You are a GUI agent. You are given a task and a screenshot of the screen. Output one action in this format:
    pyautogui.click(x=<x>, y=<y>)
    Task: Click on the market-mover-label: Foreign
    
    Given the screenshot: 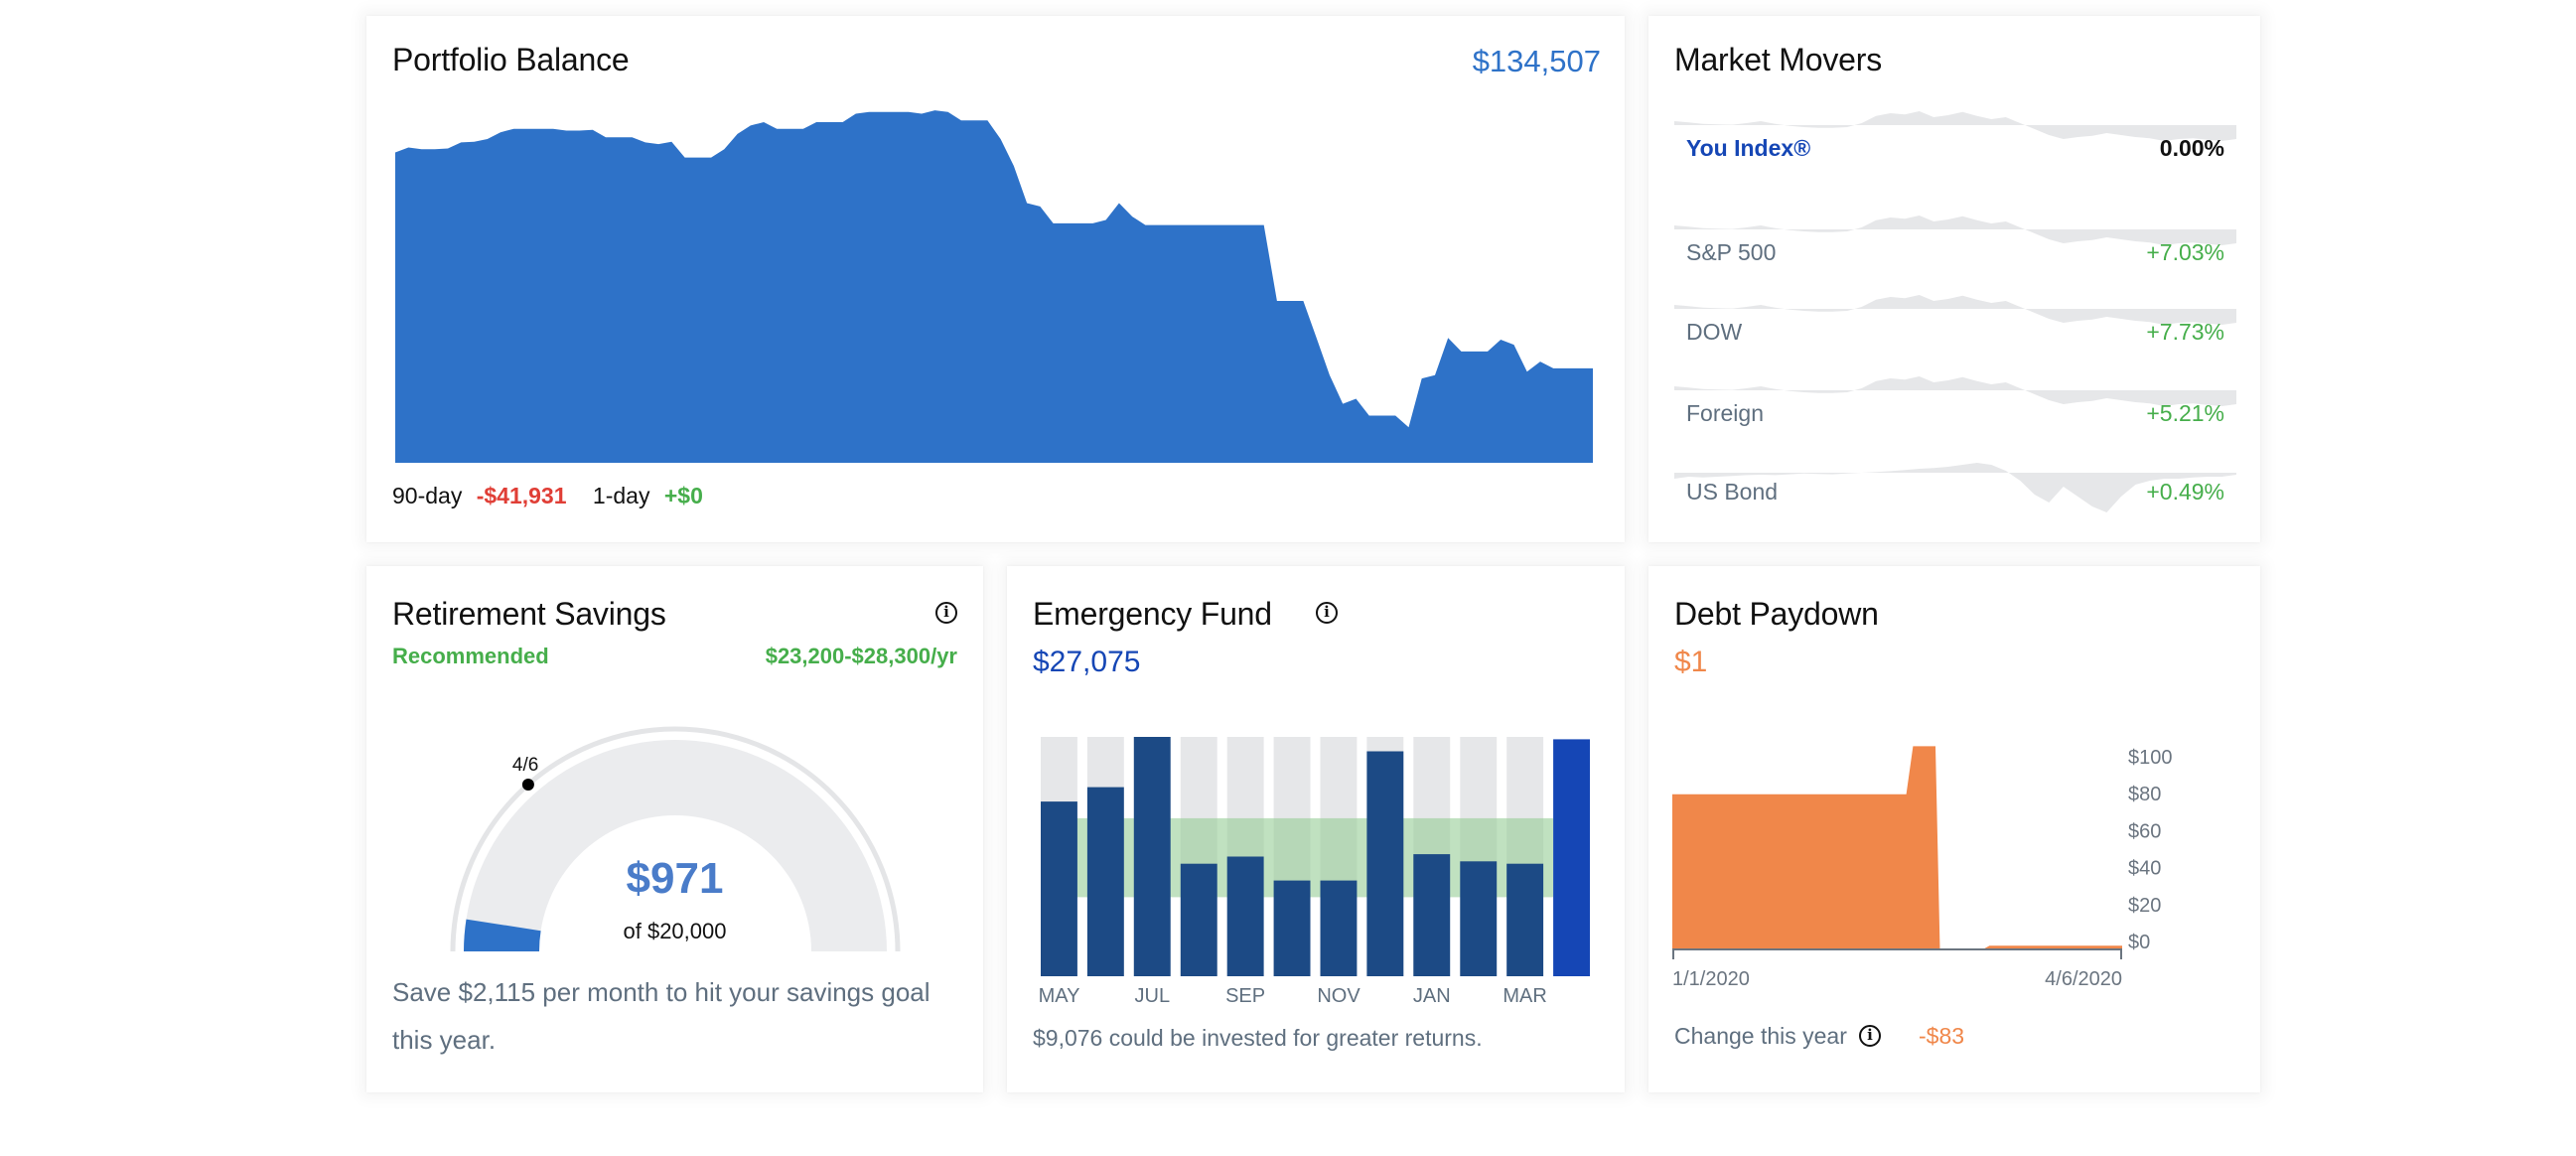 What is the action you would take?
    pyautogui.click(x=1725, y=413)
    